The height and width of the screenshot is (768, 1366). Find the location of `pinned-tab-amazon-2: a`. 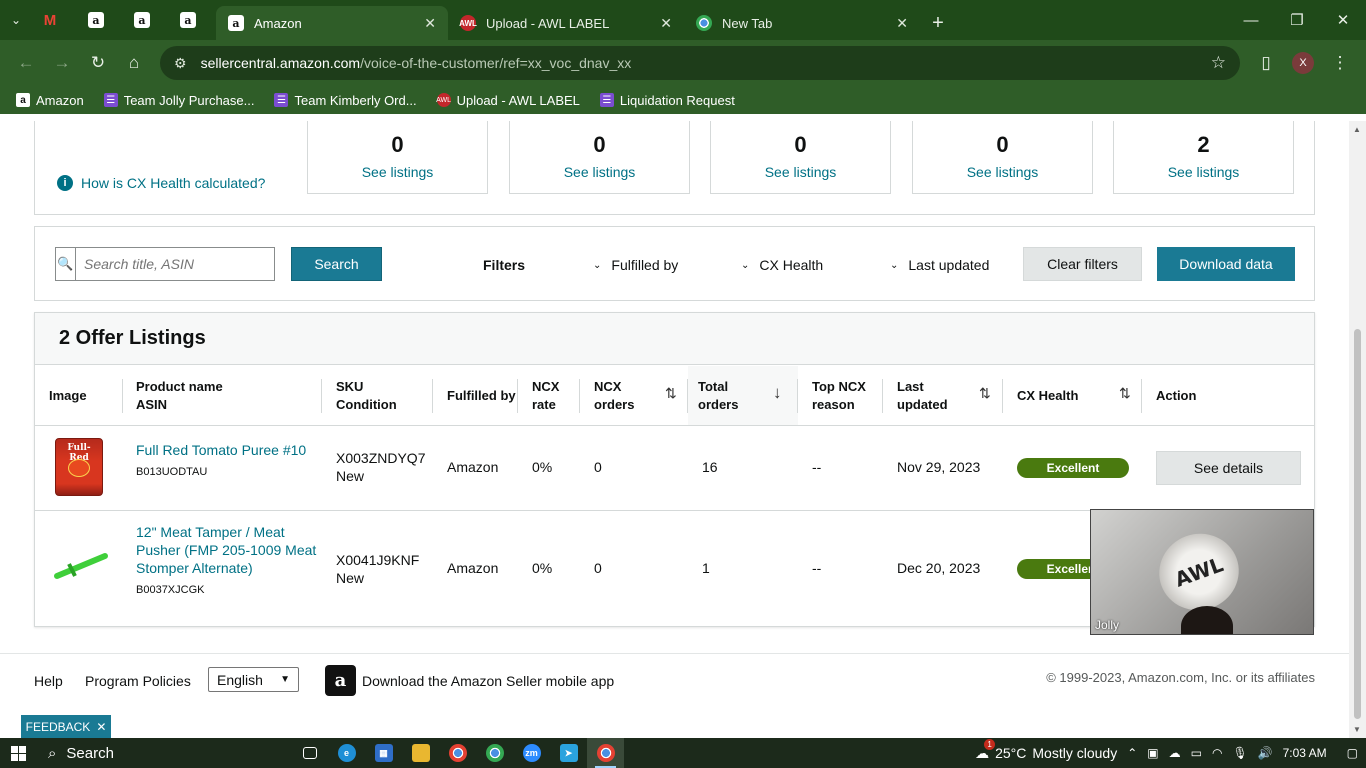

pinned-tab-amazon-2: a is located at coordinates (147, 20).